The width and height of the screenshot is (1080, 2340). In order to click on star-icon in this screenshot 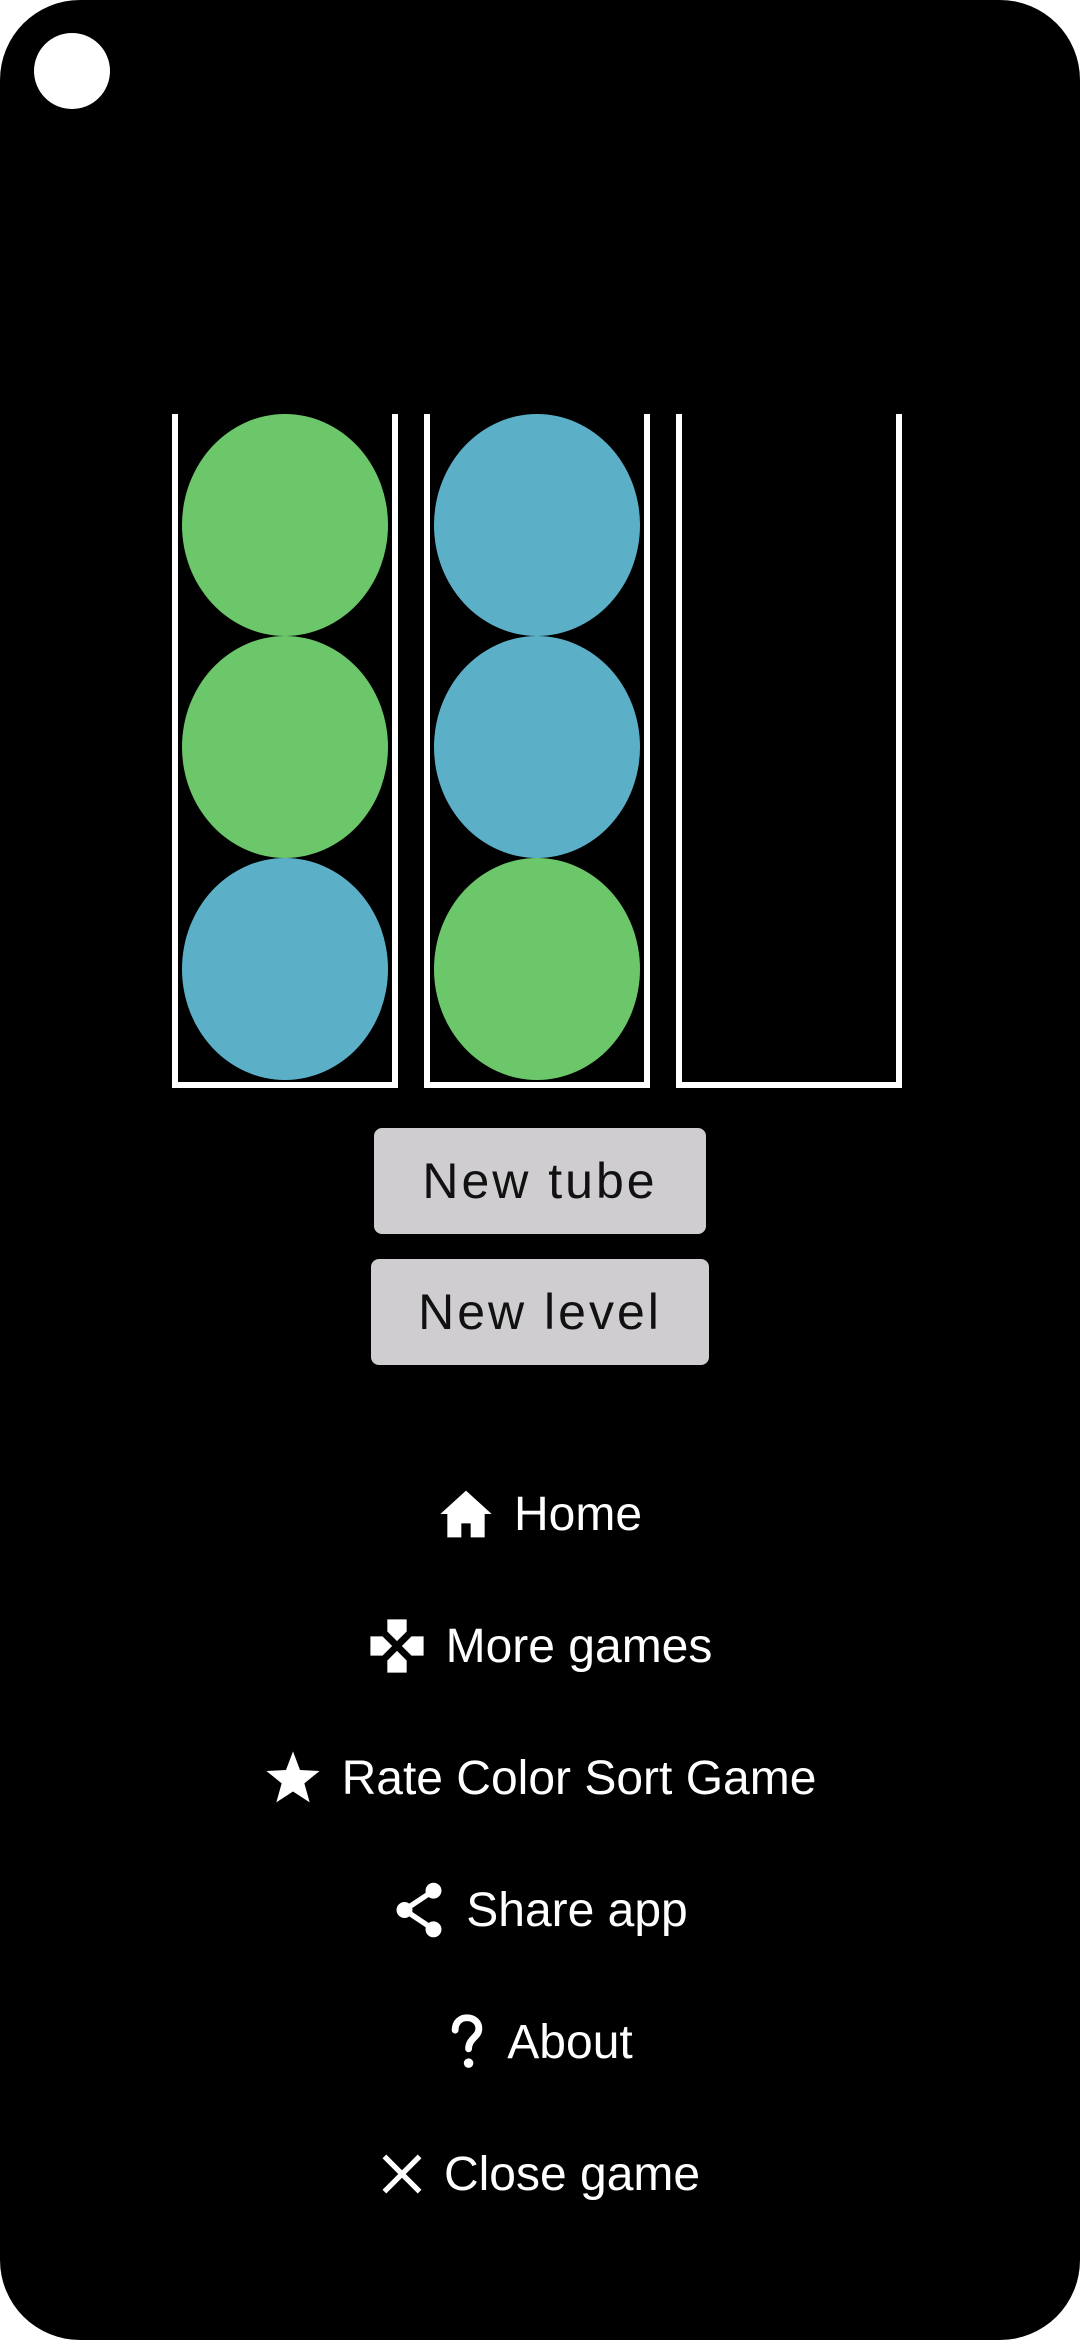, I will do `click(293, 1778)`.